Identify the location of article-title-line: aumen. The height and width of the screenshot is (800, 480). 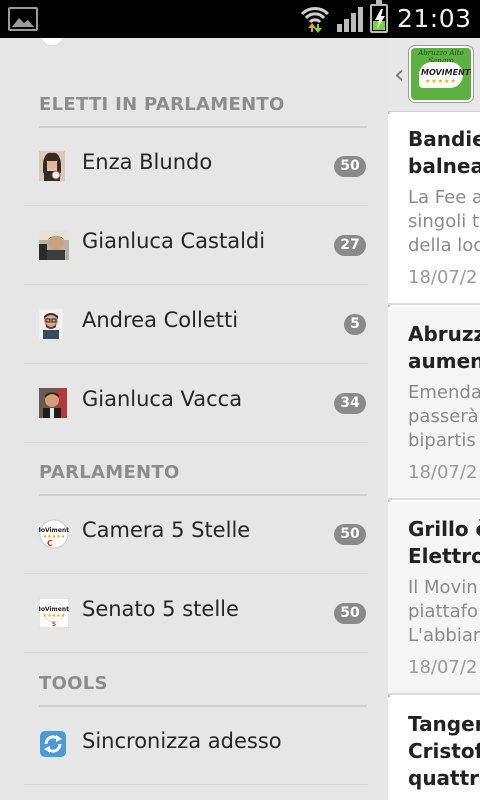
(444, 361).